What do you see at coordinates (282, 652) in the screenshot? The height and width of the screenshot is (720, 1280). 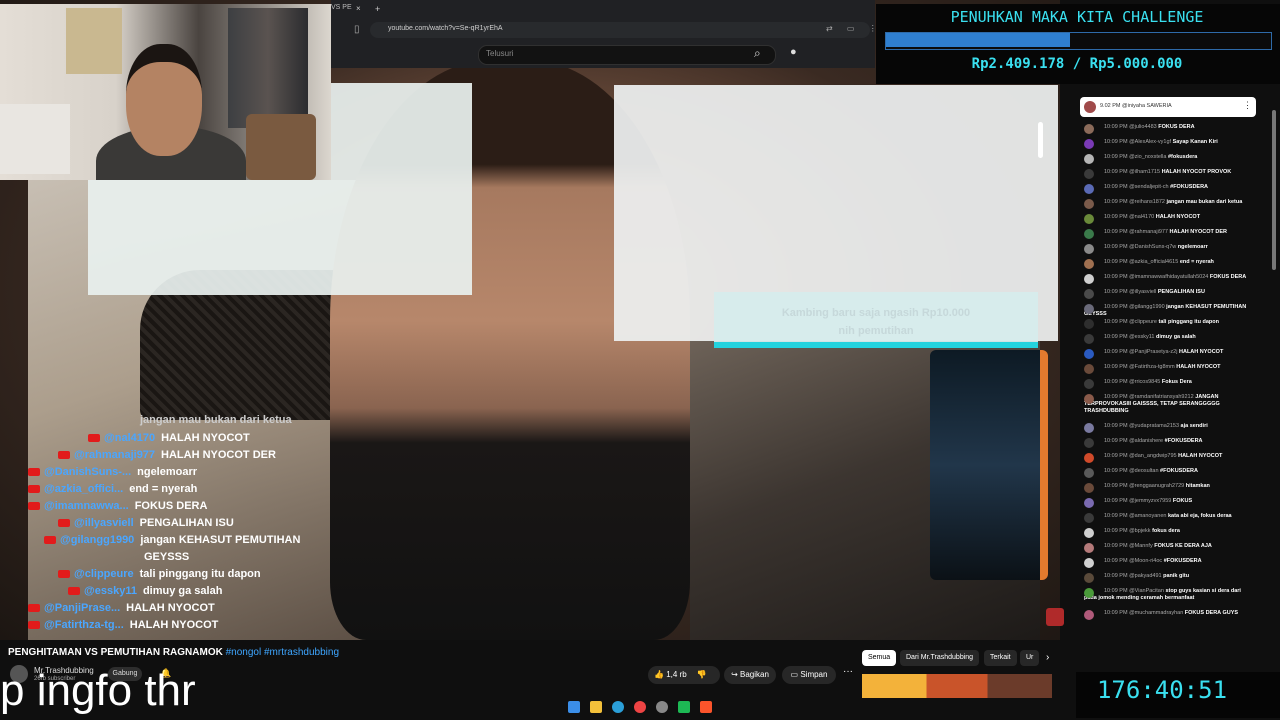 I see `video-tags: #nongol #mrtrashdubbing` at bounding box center [282, 652].